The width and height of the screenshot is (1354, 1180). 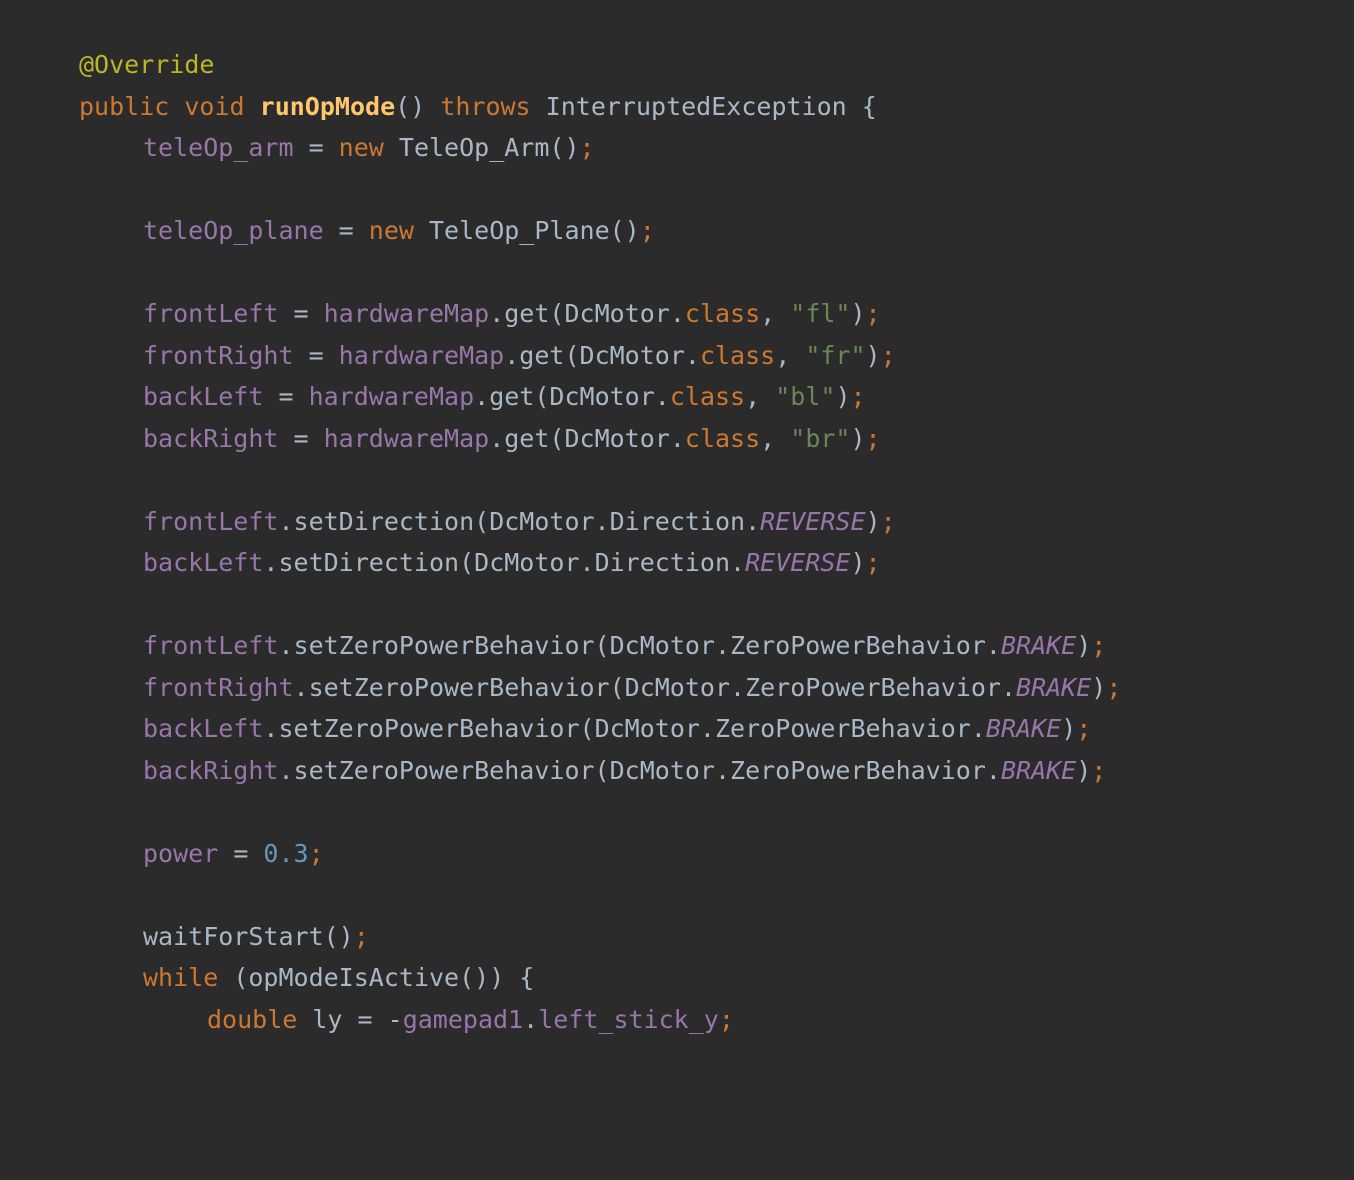 What do you see at coordinates (391, 230) in the screenshot?
I see `code-token-keyword: new` at bounding box center [391, 230].